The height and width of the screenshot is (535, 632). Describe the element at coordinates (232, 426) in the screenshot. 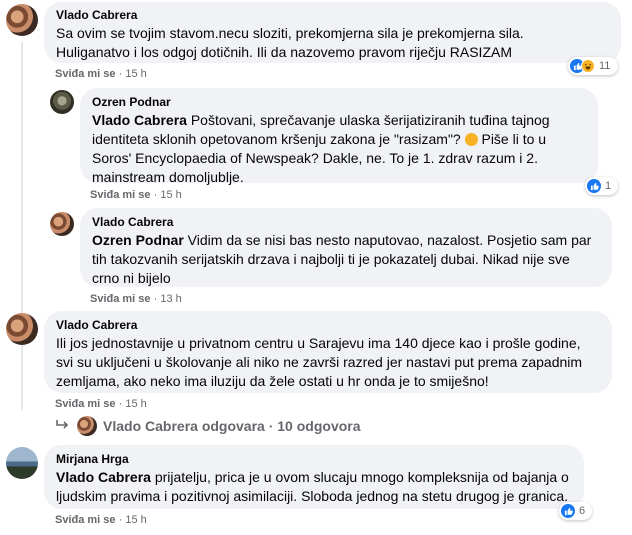

I see `replies-label: Vlado Cabrera odgovara · 10 odgovora` at that location.